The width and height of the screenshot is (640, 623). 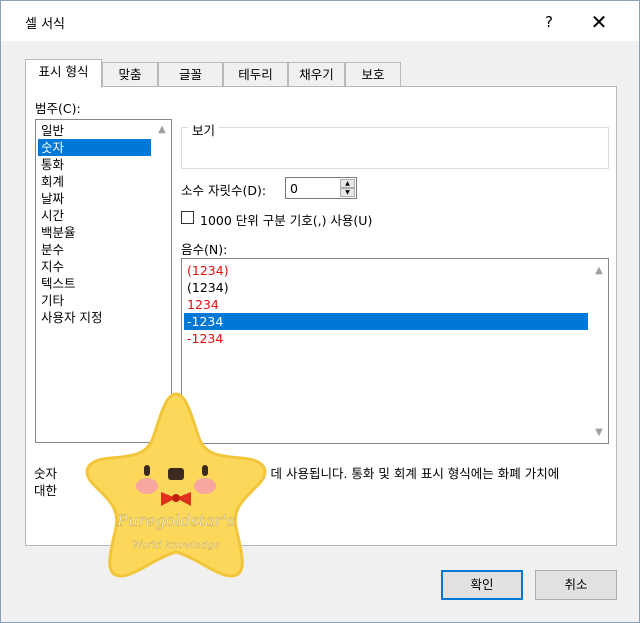 I want to click on mouth, so click(x=176, y=474).